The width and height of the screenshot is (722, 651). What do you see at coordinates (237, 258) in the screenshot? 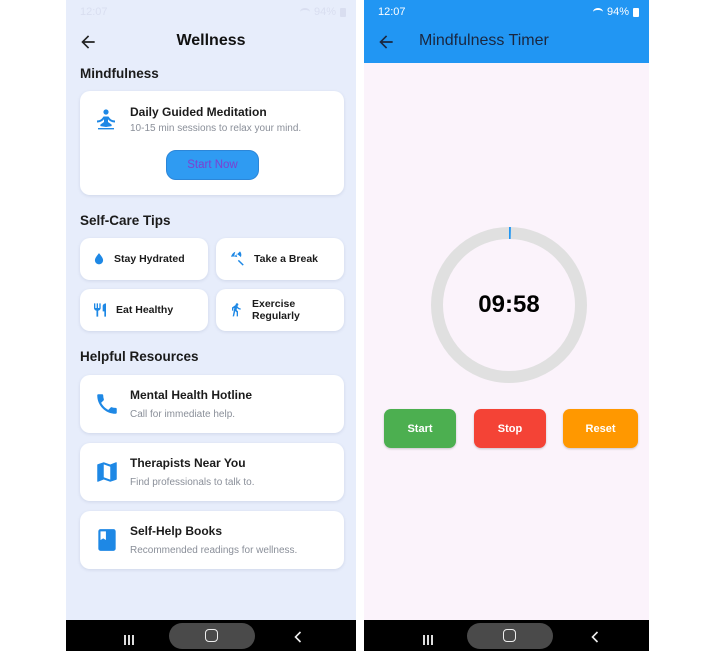
I see `beach-umbrella-icon` at bounding box center [237, 258].